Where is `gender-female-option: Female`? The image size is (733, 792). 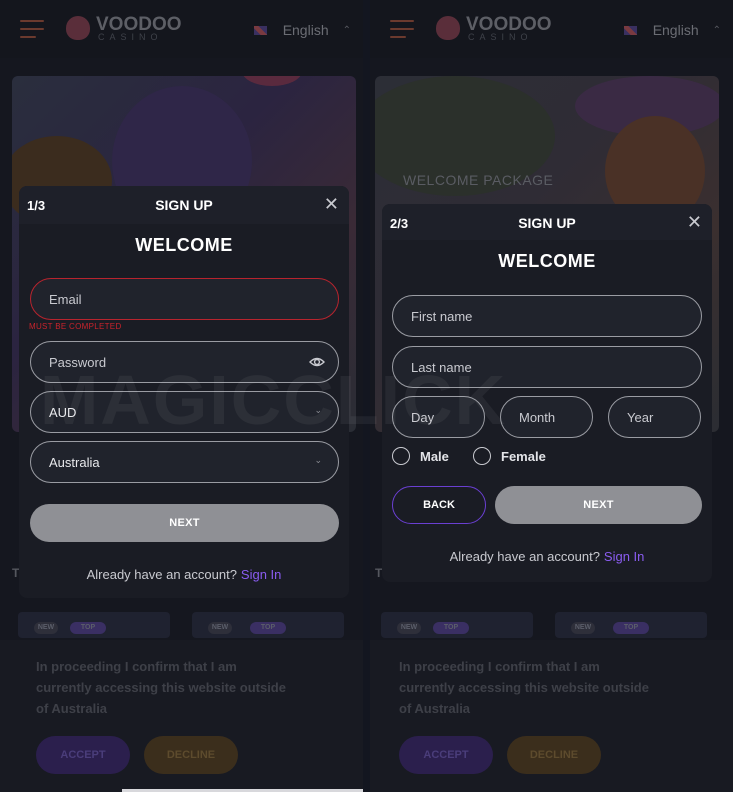 gender-female-option: Female is located at coordinates (509, 456).